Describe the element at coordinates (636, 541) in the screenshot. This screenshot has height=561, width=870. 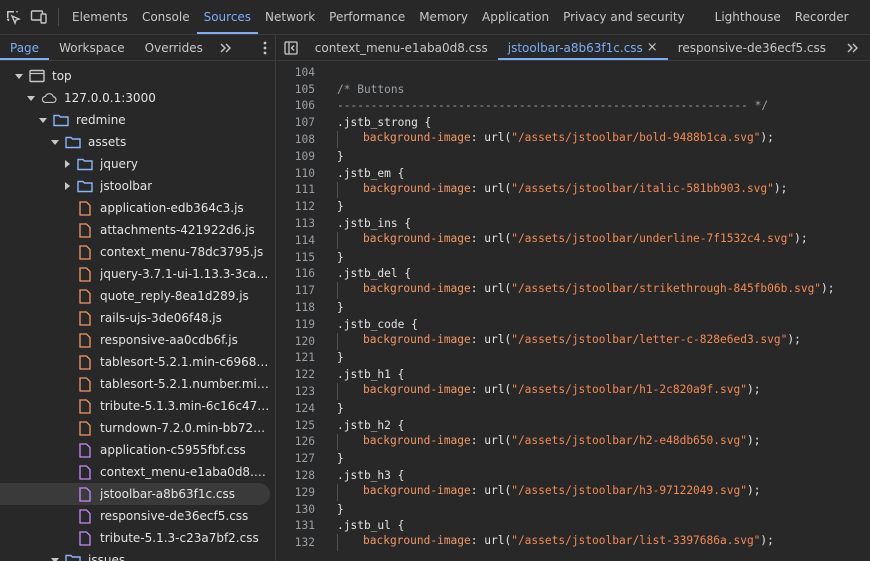
I see `code-token: "/assets/jstoolbar/list-3397686a.svg"` at that location.